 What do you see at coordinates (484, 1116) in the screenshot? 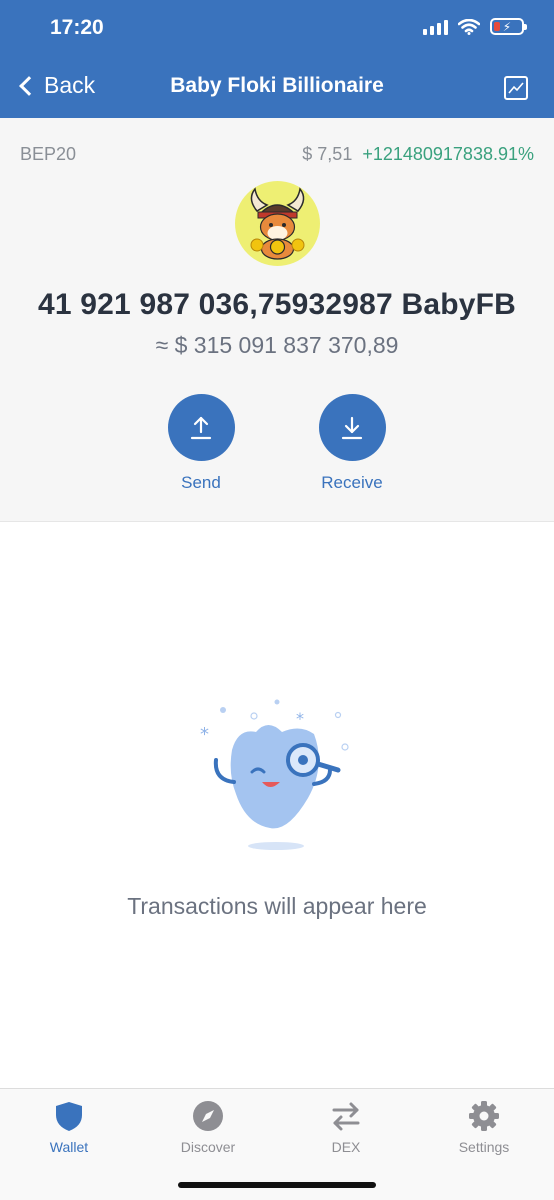
I see `gear-icon` at bounding box center [484, 1116].